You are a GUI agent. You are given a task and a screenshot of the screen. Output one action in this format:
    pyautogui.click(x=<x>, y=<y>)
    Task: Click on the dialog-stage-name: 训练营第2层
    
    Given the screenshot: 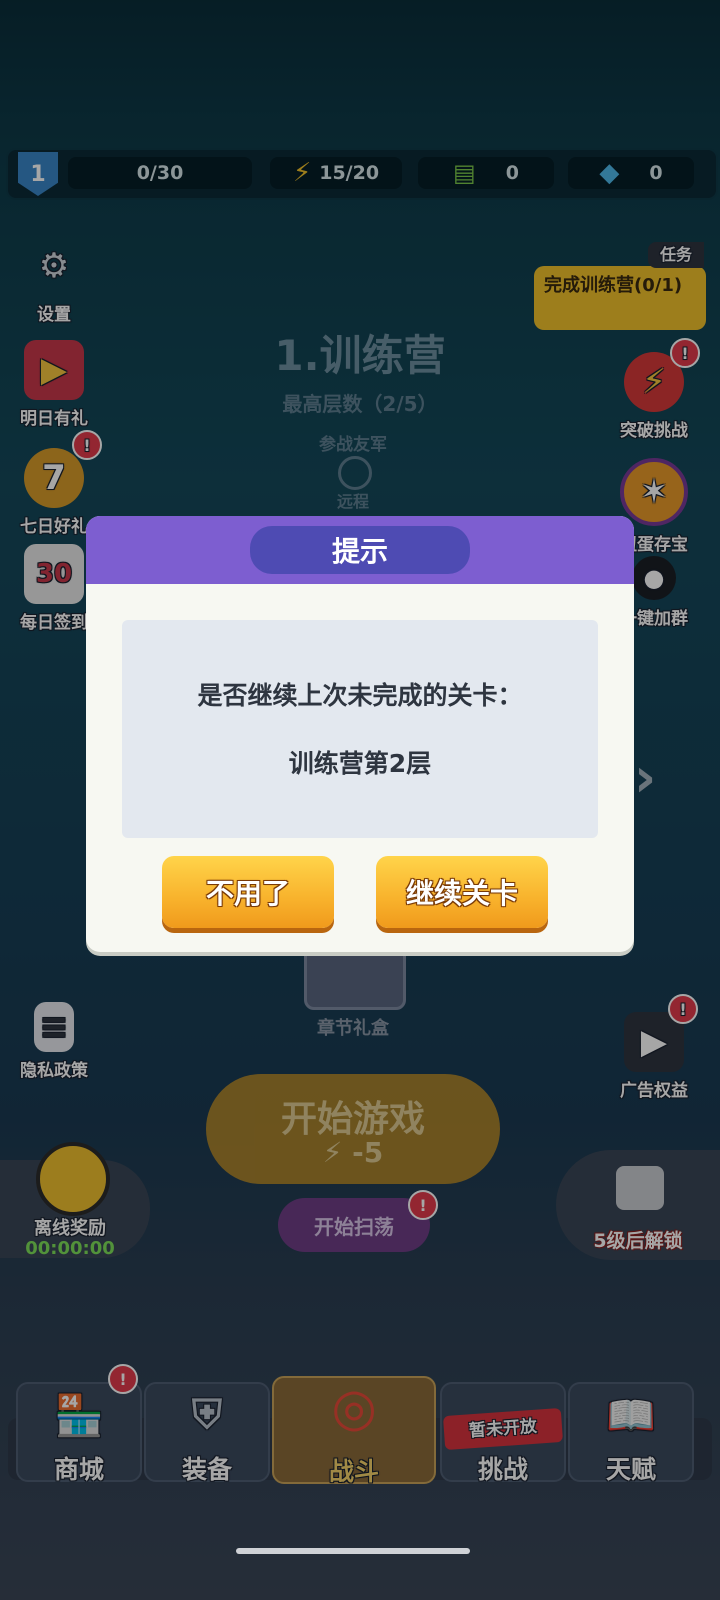 What is the action you would take?
    pyautogui.click(x=360, y=763)
    